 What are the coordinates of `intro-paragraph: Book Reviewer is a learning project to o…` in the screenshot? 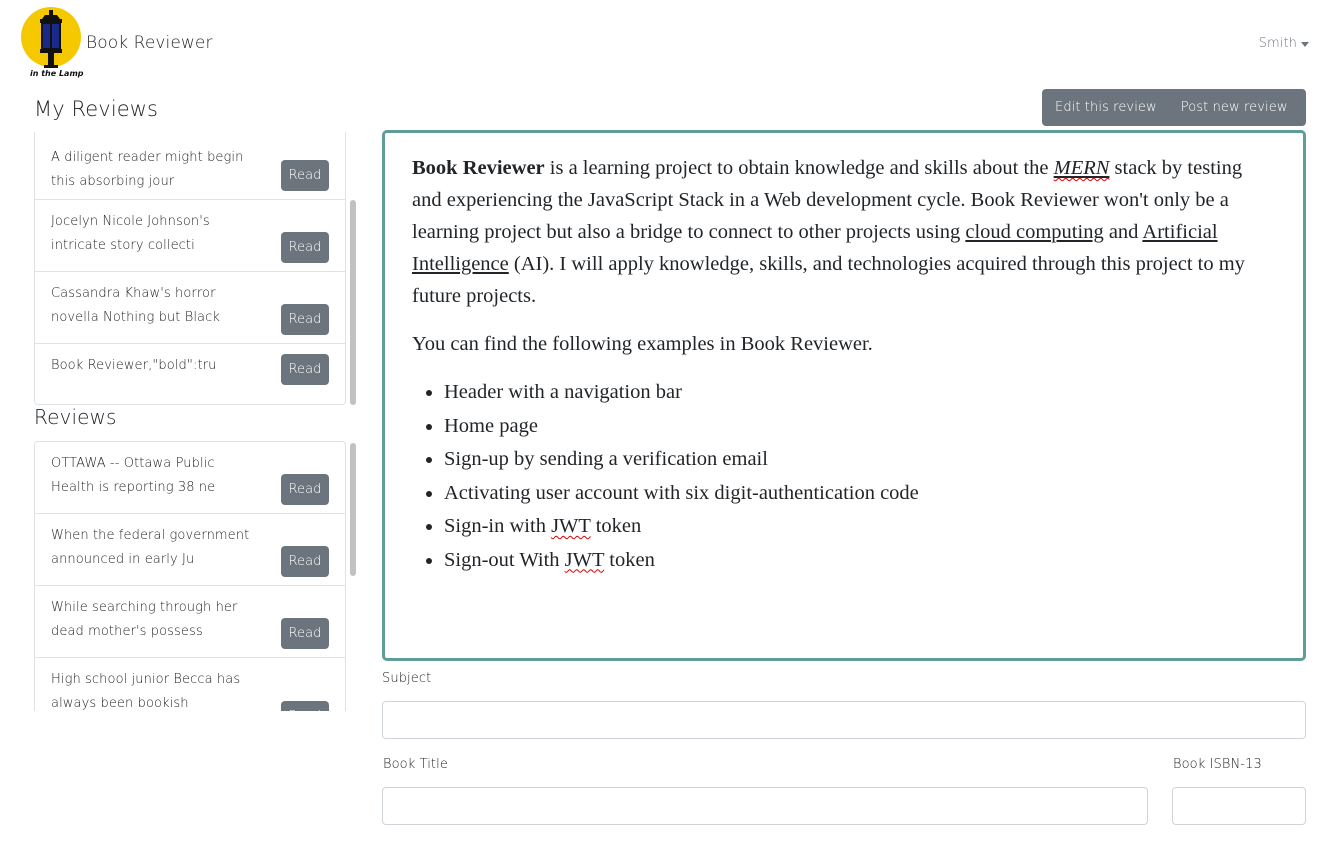 It's located at (828, 232).